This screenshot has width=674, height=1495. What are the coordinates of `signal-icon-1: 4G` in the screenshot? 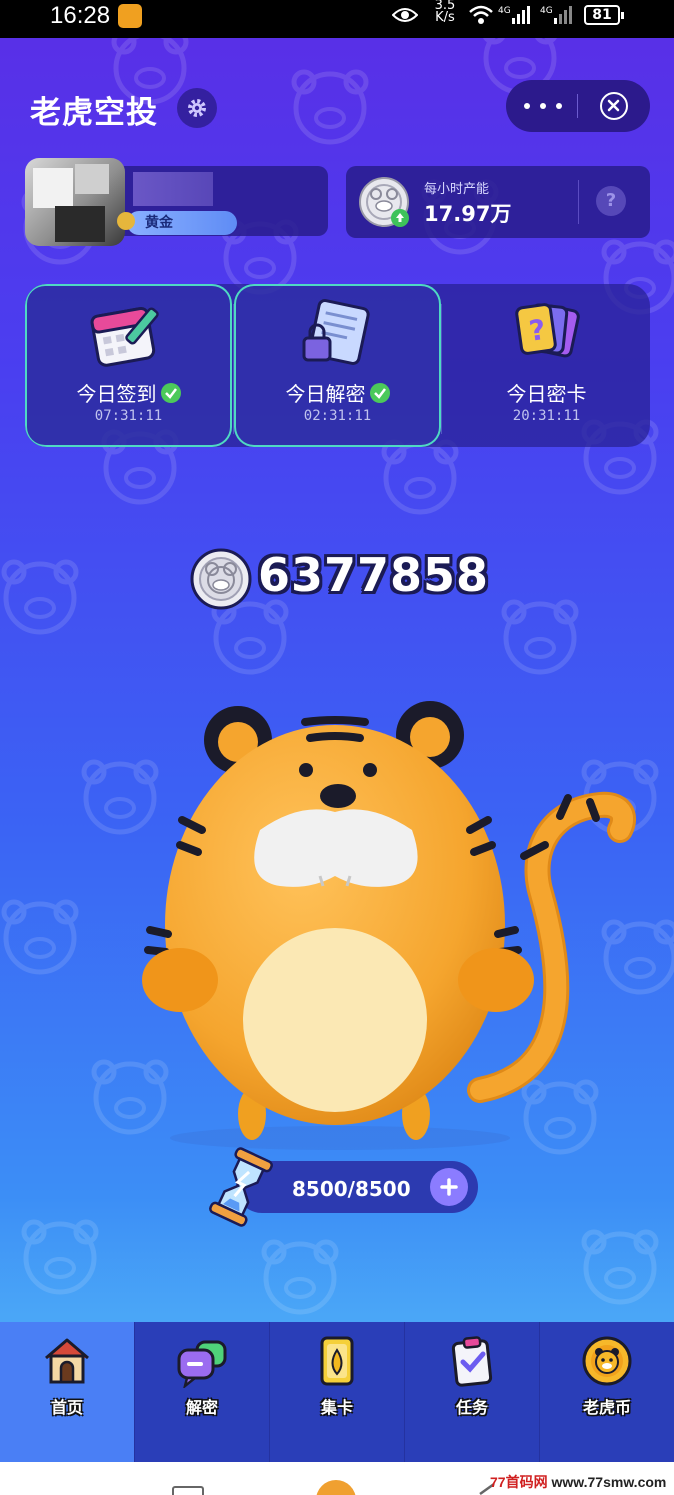 It's located at (514, 15).